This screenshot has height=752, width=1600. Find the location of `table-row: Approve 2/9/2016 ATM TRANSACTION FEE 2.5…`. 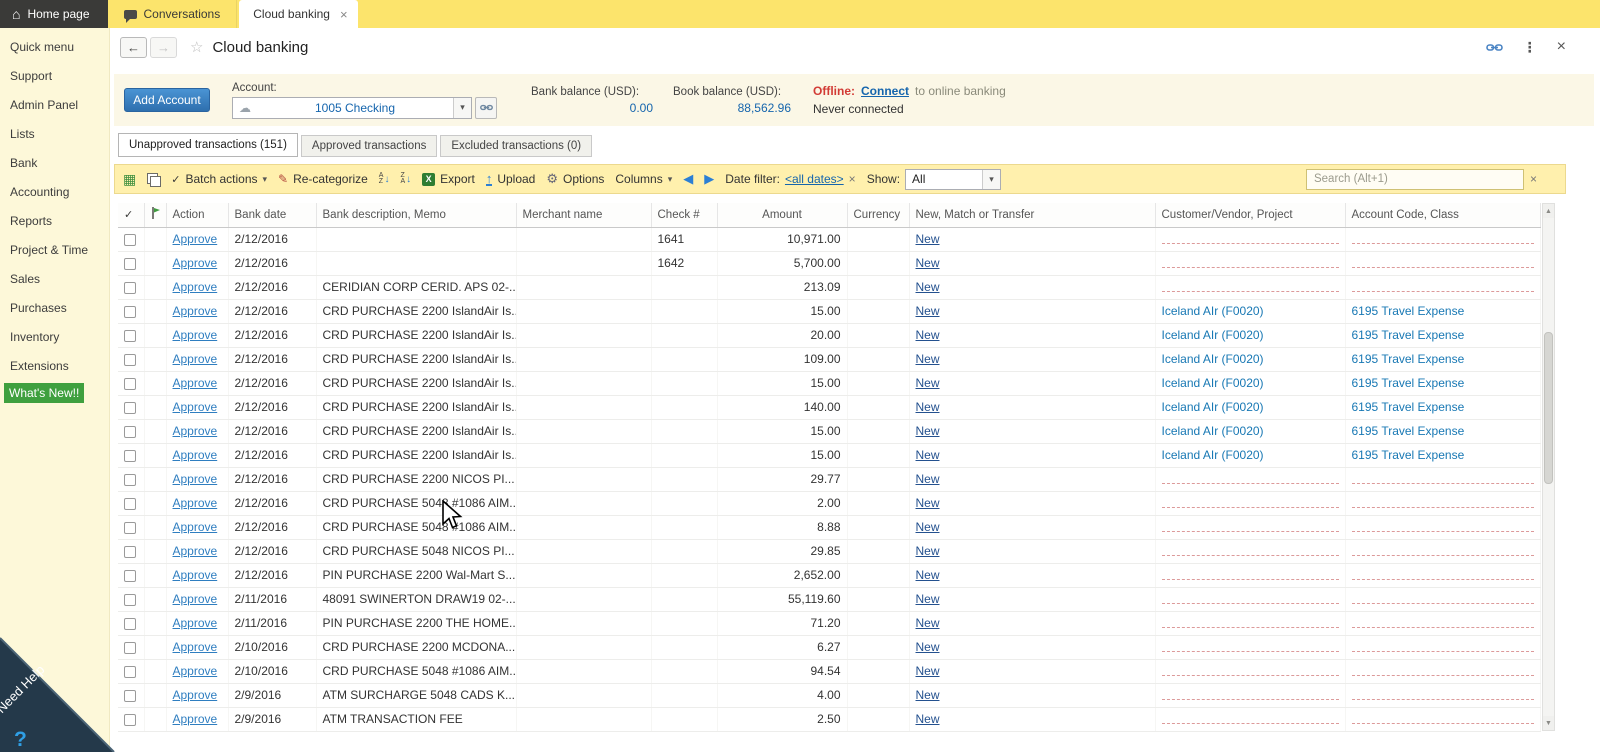

table-row: Approve 2/9/2016 ATM TRANSACTION FEE 2.5… is located at coordinates (829, 719).